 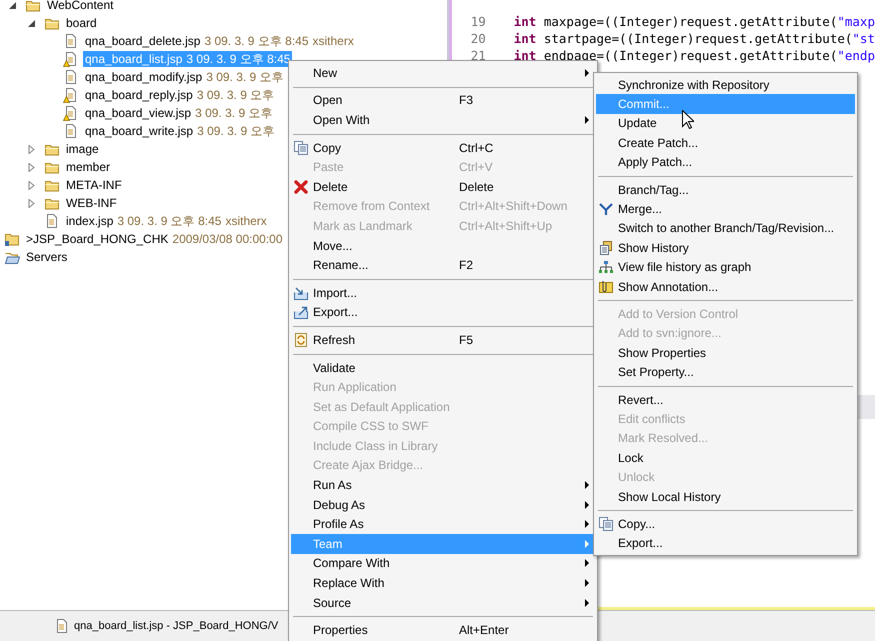 What do you see at coordinates (443, 265) in the screenshot?
I see `menu-item: Rename... F2` at bounding box center [443, 265].